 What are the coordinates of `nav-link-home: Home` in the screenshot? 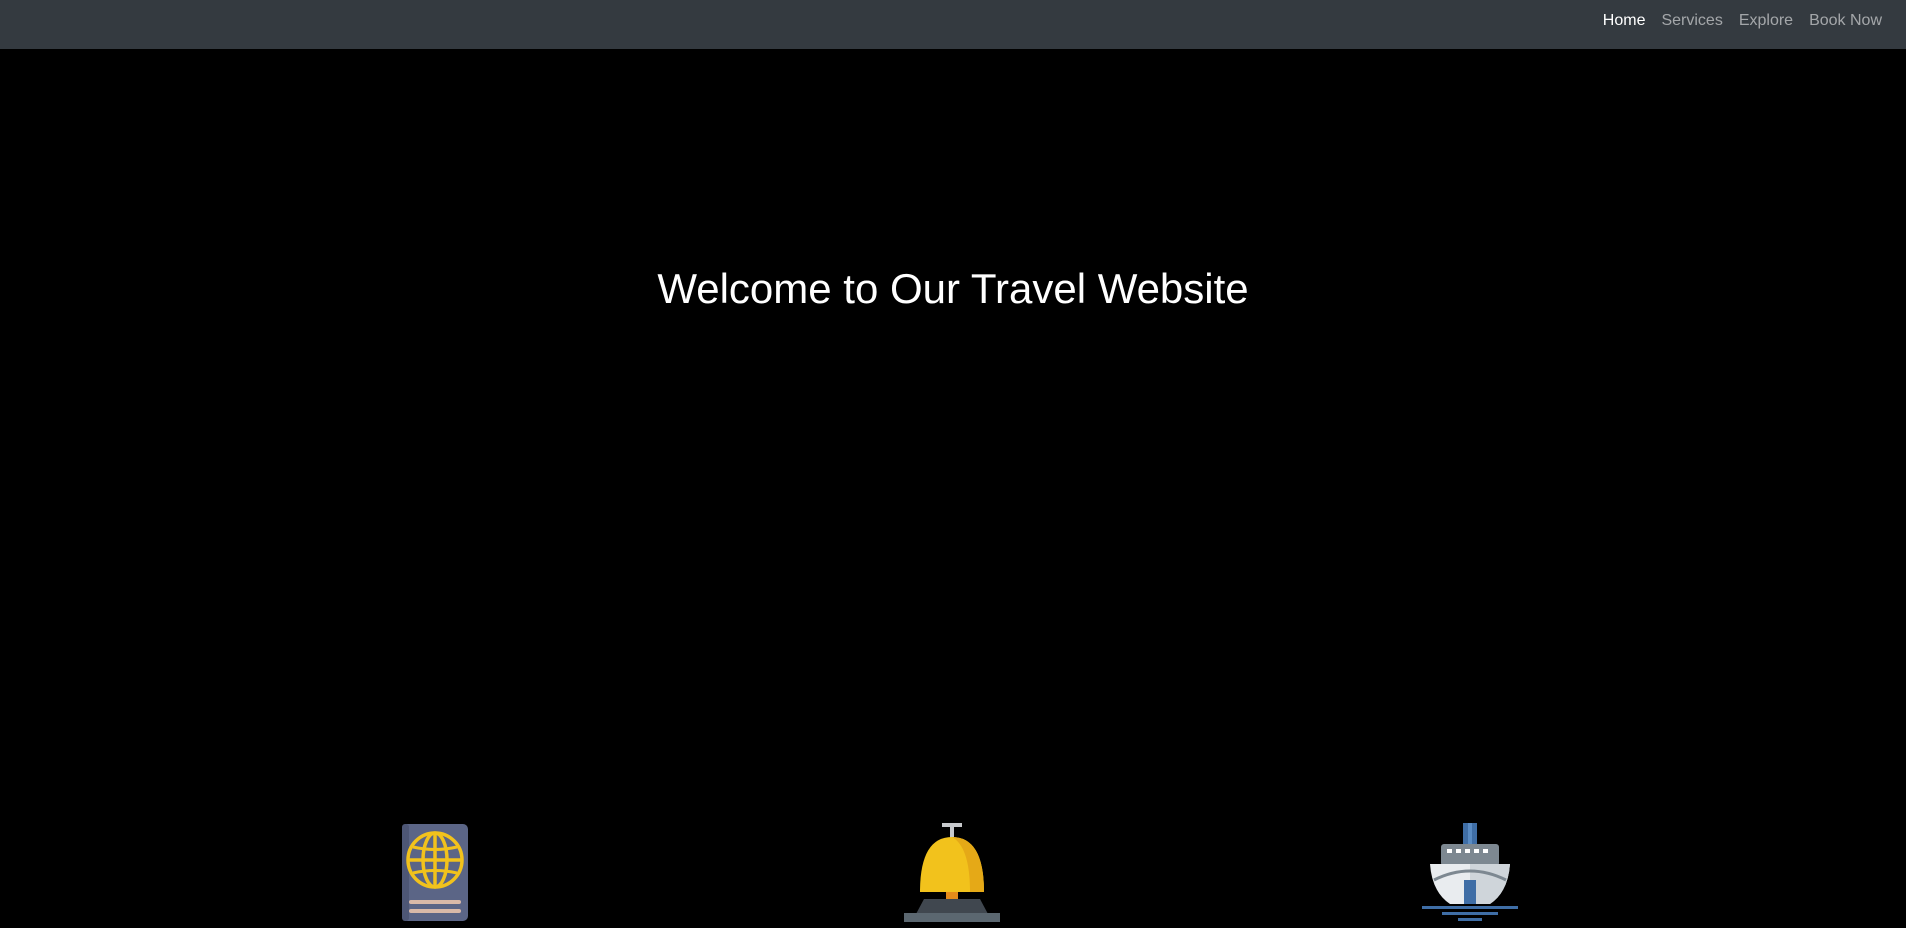 It's located at (1624, 20).